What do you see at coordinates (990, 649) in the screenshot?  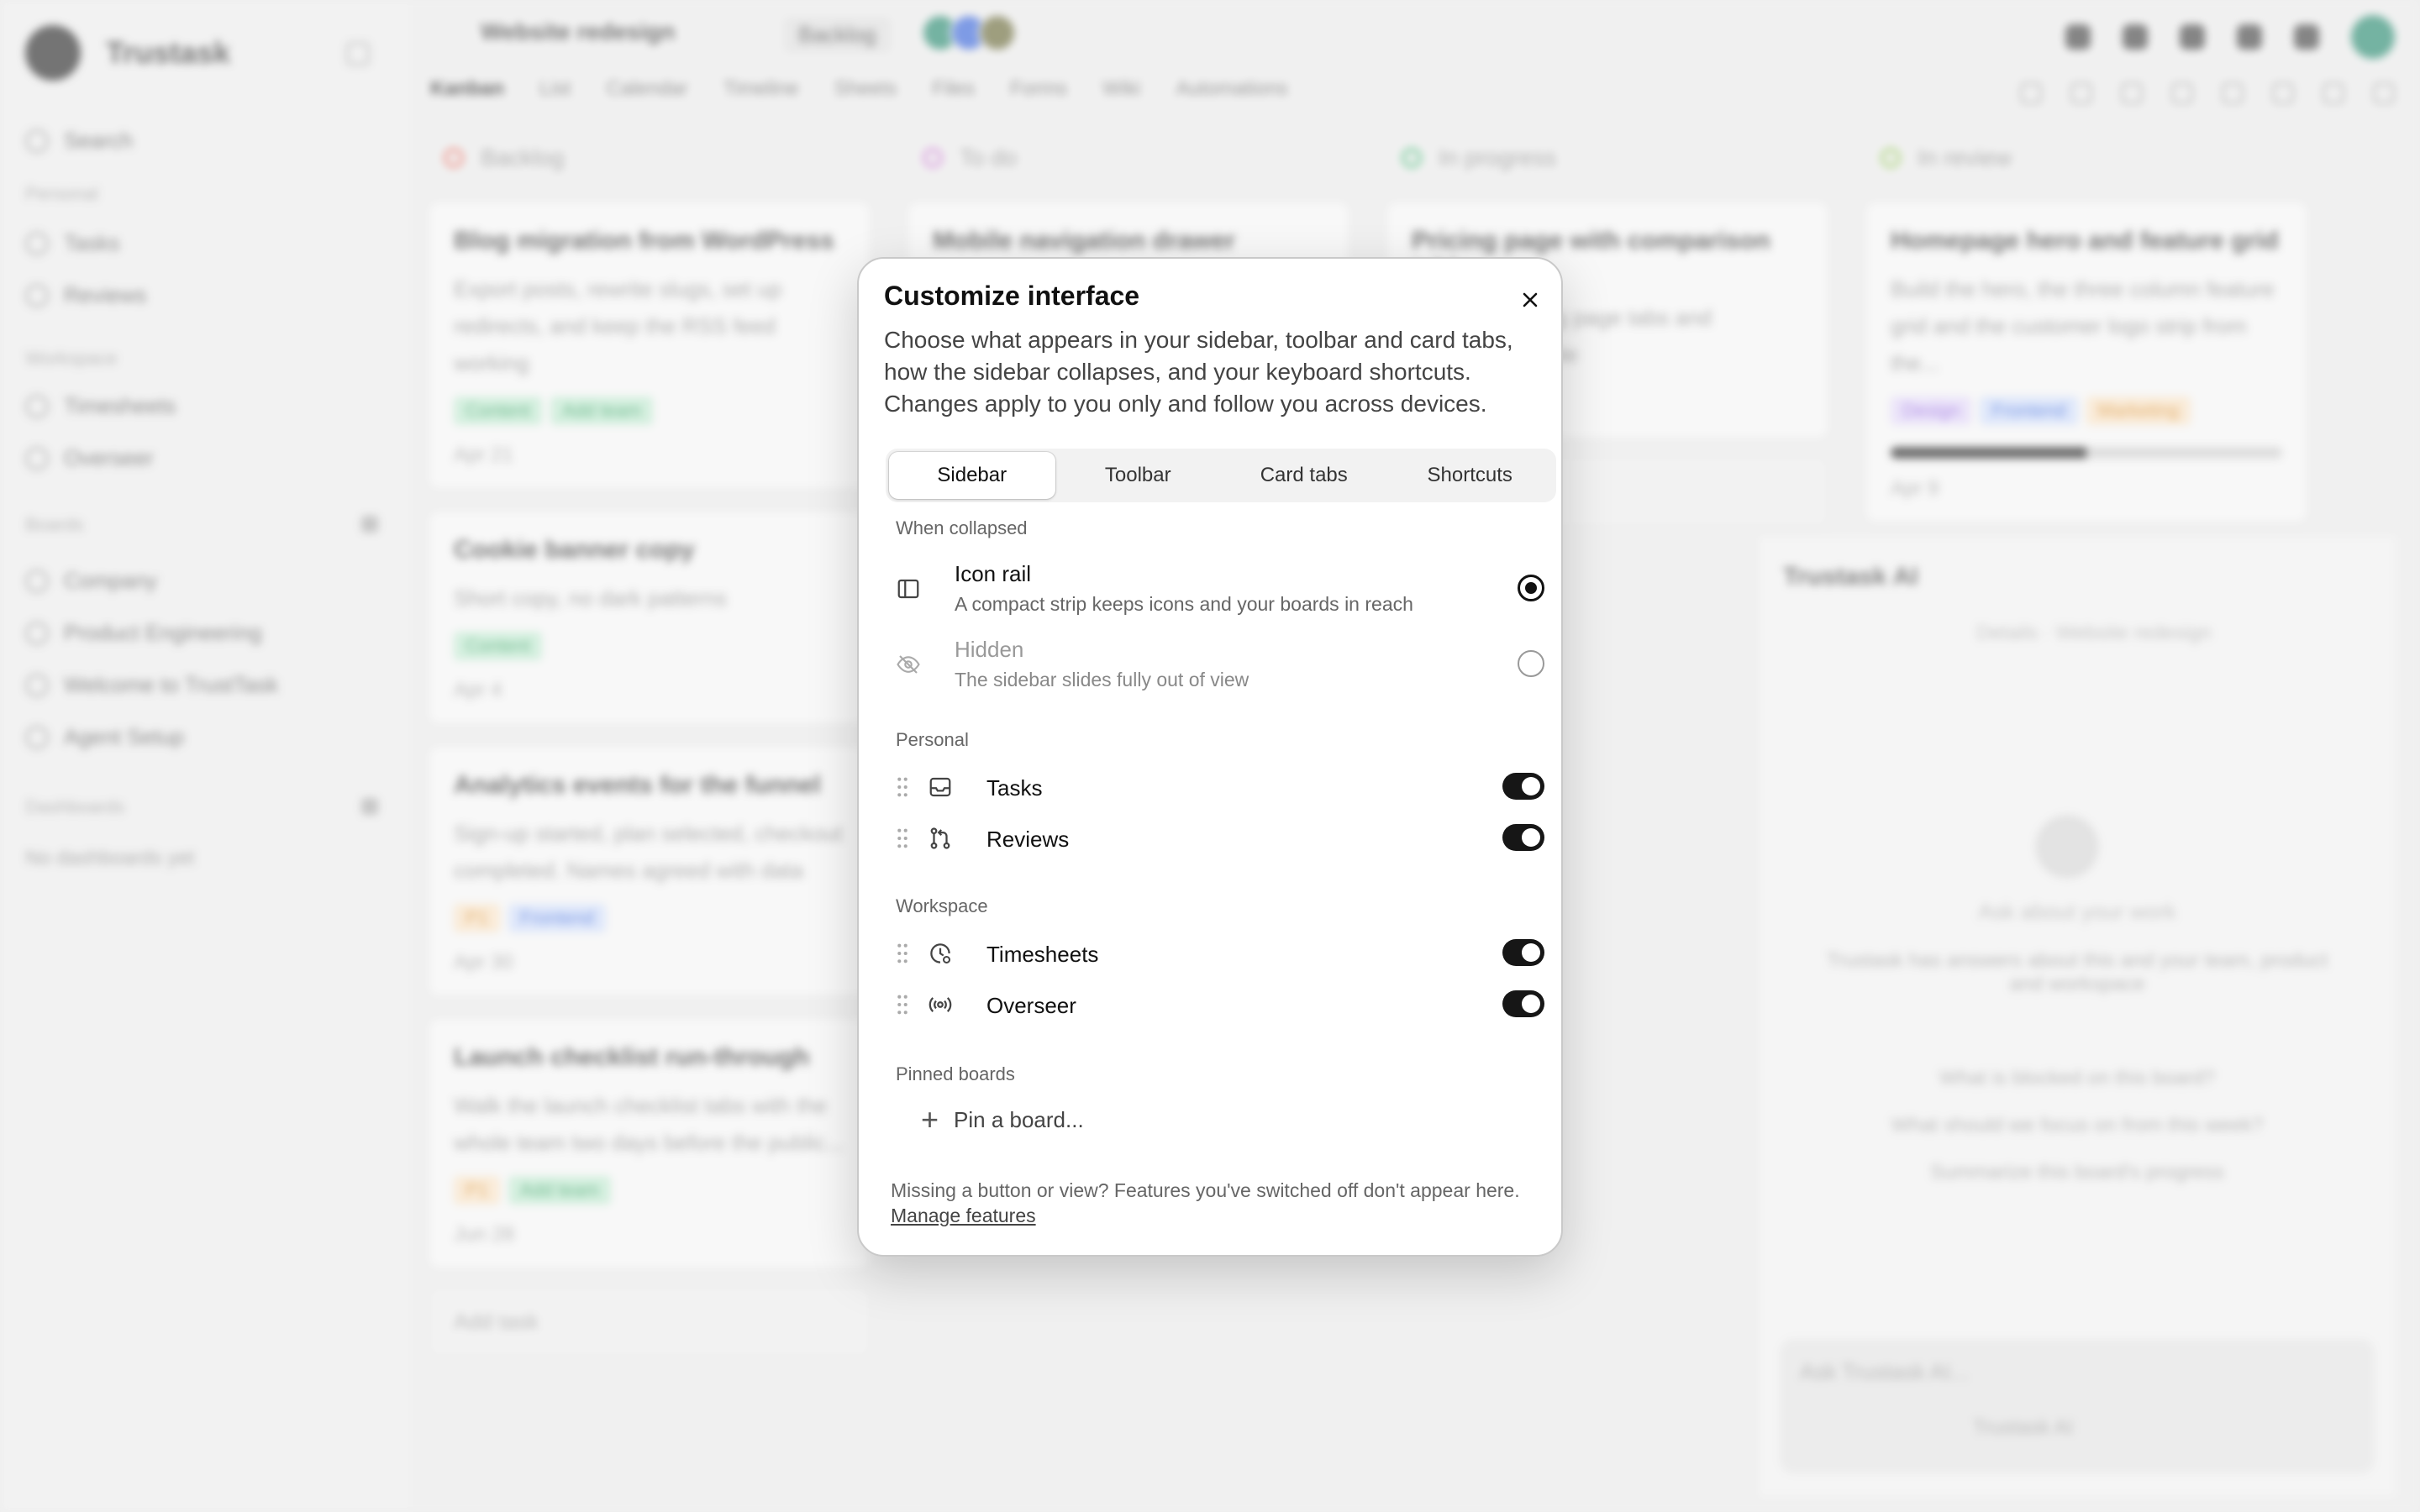 I see `option-title: Hidden` at bounding box center [990, 649].